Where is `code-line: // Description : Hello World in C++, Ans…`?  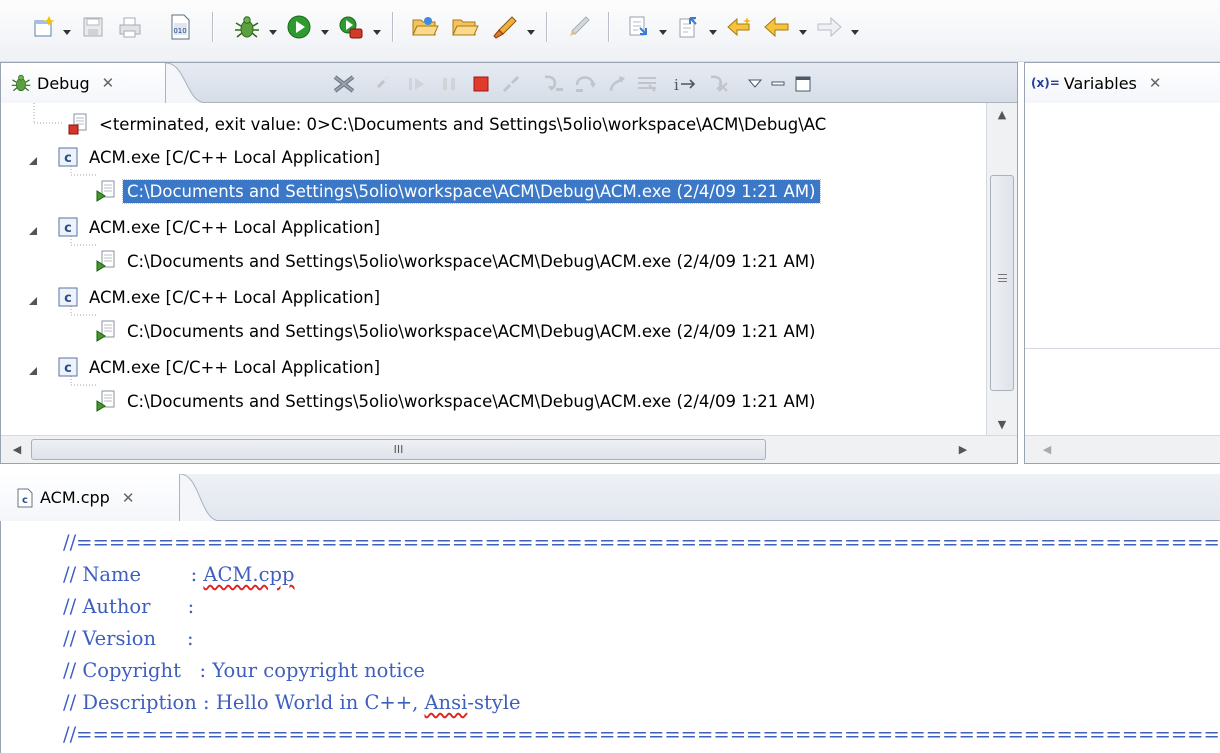
code-line: // Description : Hello World in C++, Ans… is located at coordinates (292, 703).